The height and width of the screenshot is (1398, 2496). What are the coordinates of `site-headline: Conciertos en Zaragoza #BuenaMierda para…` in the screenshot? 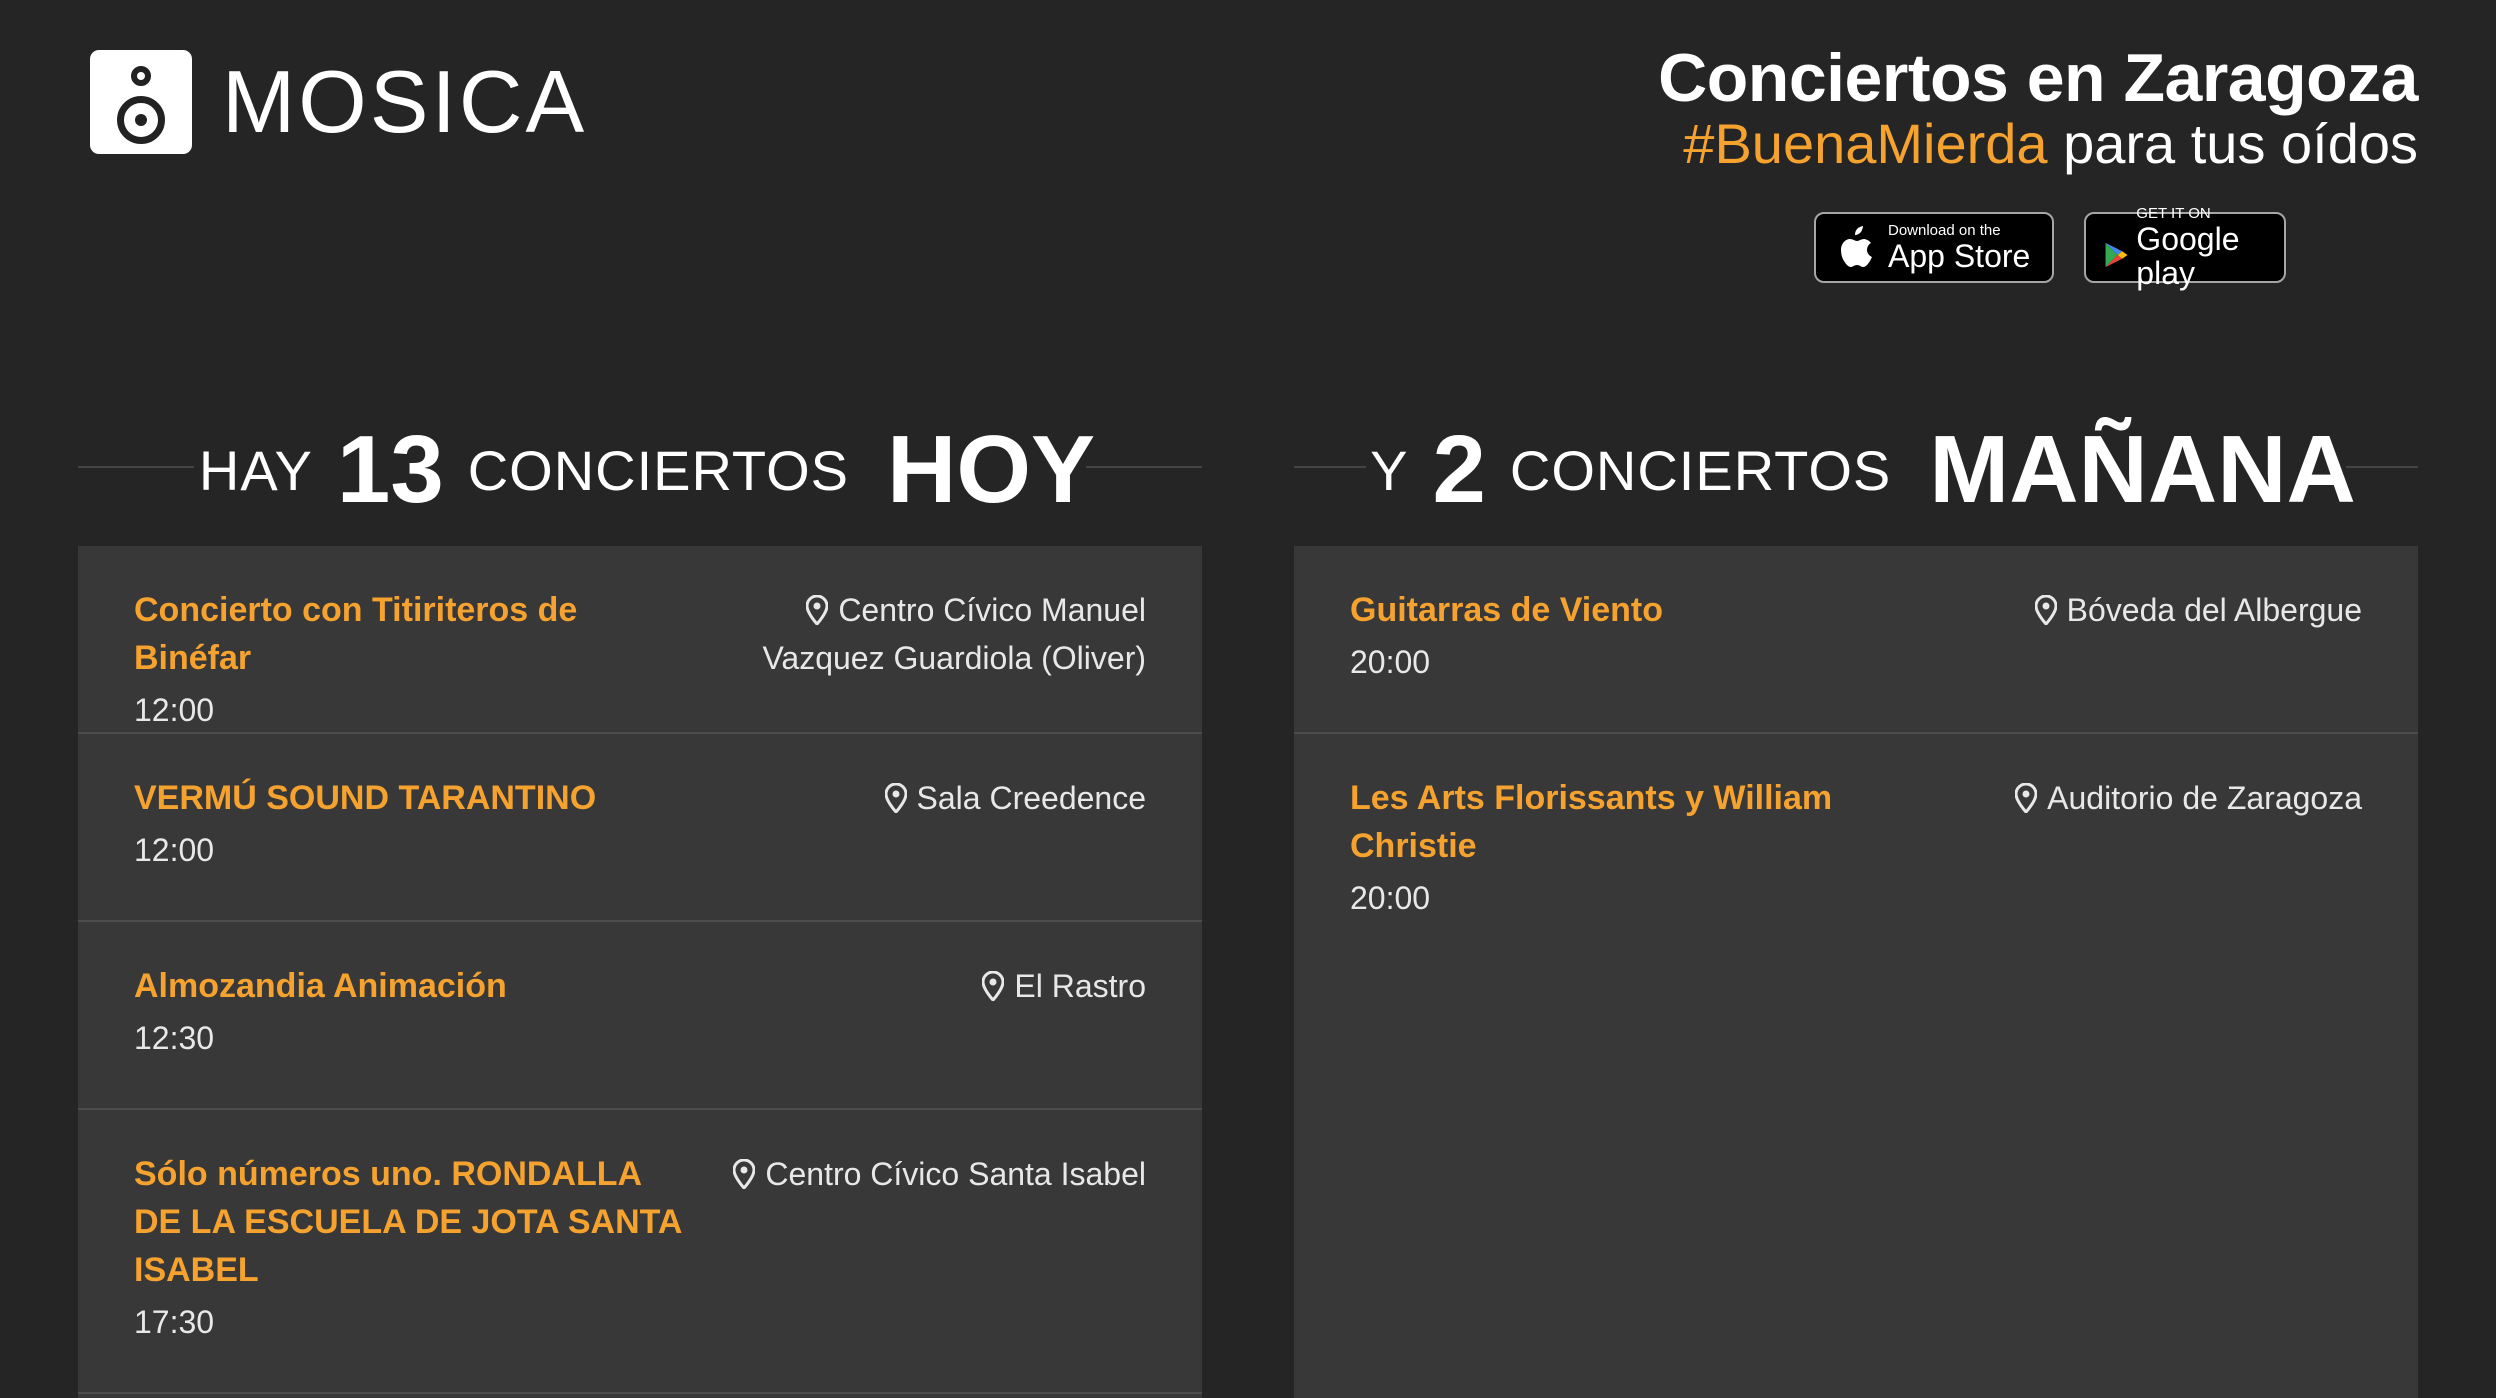 It's located at (2038, 106).